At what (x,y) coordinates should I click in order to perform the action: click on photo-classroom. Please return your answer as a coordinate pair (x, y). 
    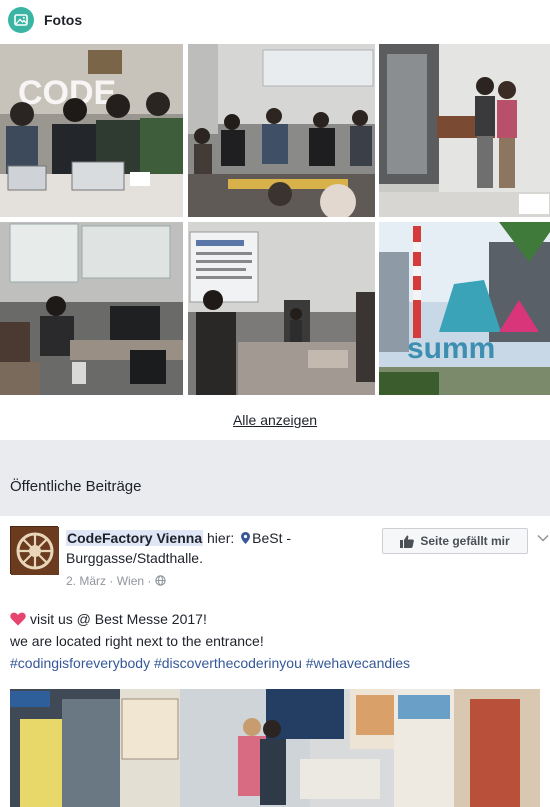
    Looking at the image, I should click on (91, 308).